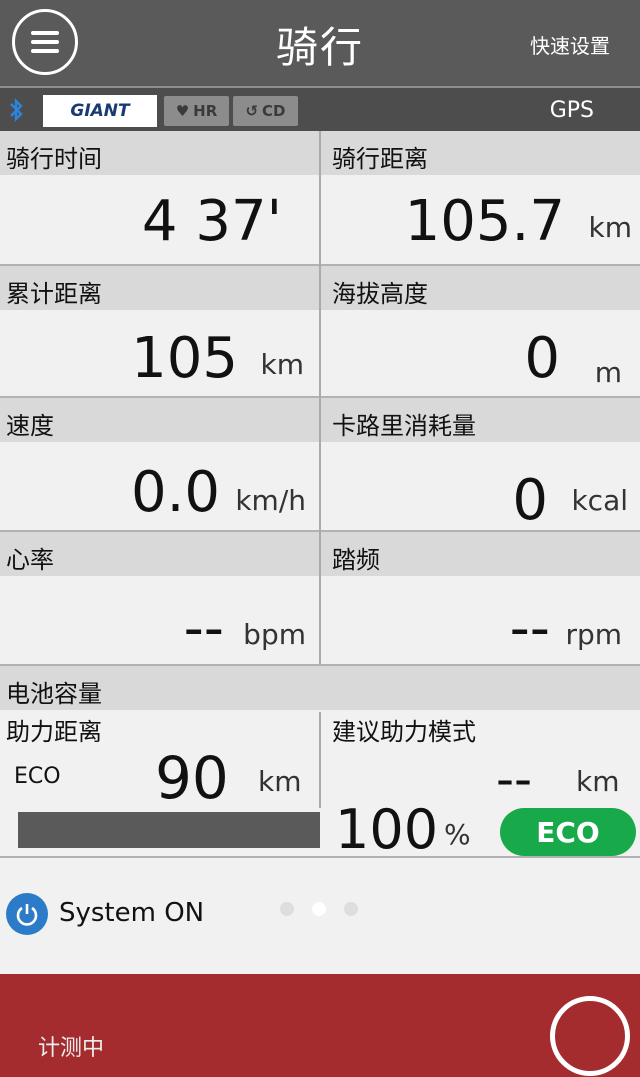 The image size is (640, 1077). What do you see at coordinates (598, 781) in the screenshot?
I see `suggest-distance-unit: km` at bounding box center [598, 781].